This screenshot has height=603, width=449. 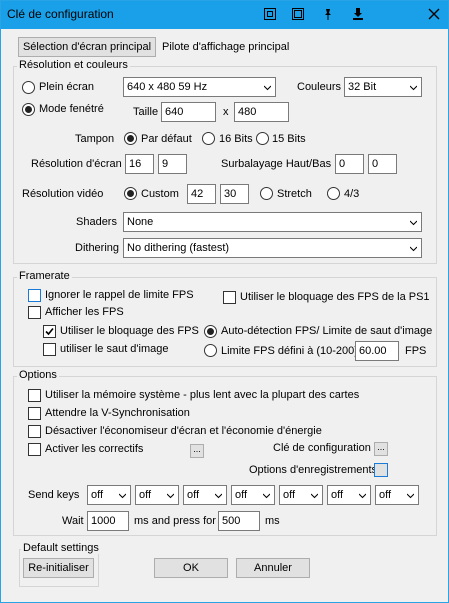 What do you see at coordinates (294, 194) in the screenshot?
I see `video-stretch-label: Stretch` at bounding box center [294, 194].